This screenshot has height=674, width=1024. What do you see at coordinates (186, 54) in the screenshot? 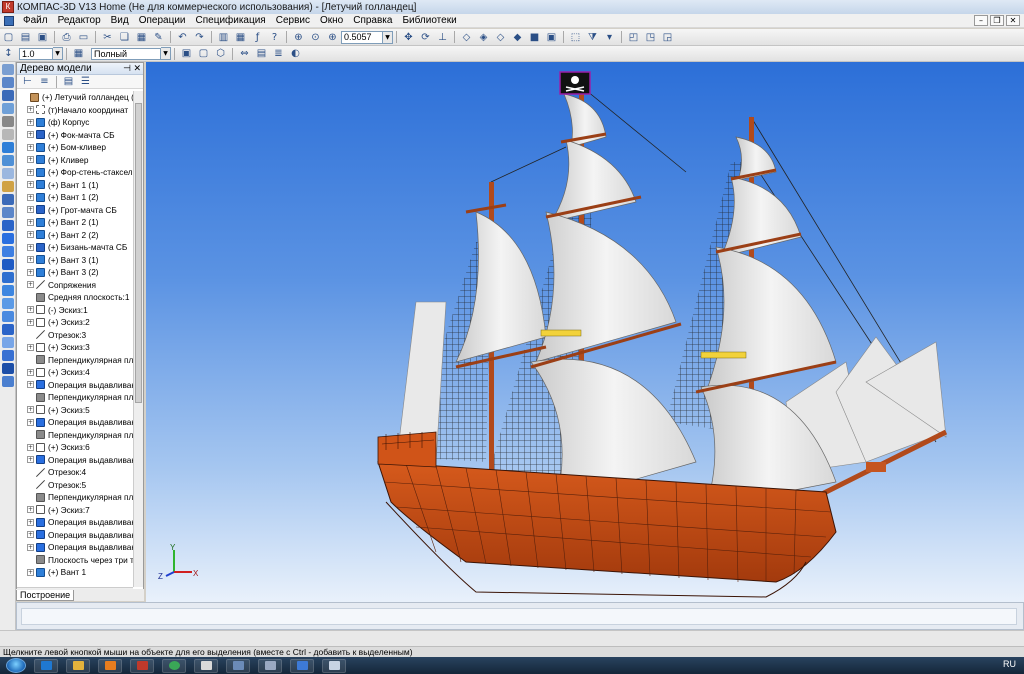
I see `view-orient-icon: ▣` at bounding box center [186, 54].